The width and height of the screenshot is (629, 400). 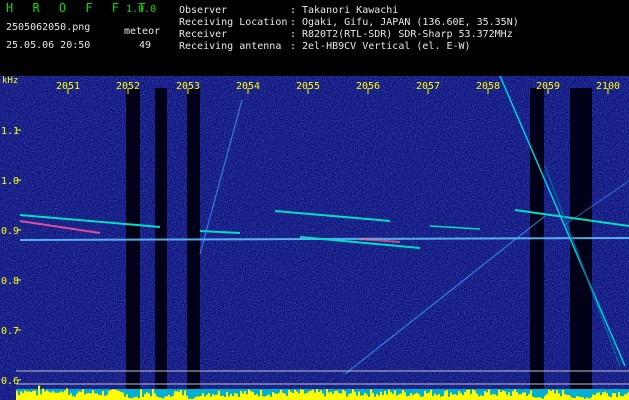 I want to click on meteor-count: 49, so click(x=145, y=45).